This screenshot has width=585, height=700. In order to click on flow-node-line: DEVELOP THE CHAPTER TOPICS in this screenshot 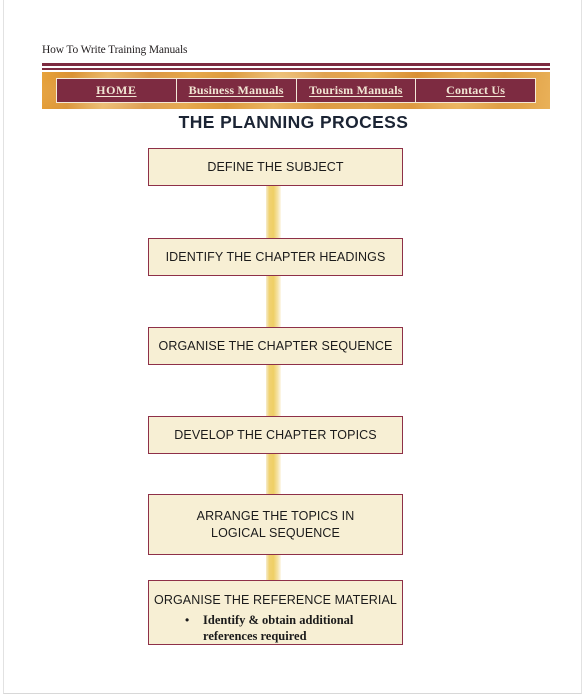, I will do `click(275, 434)`.